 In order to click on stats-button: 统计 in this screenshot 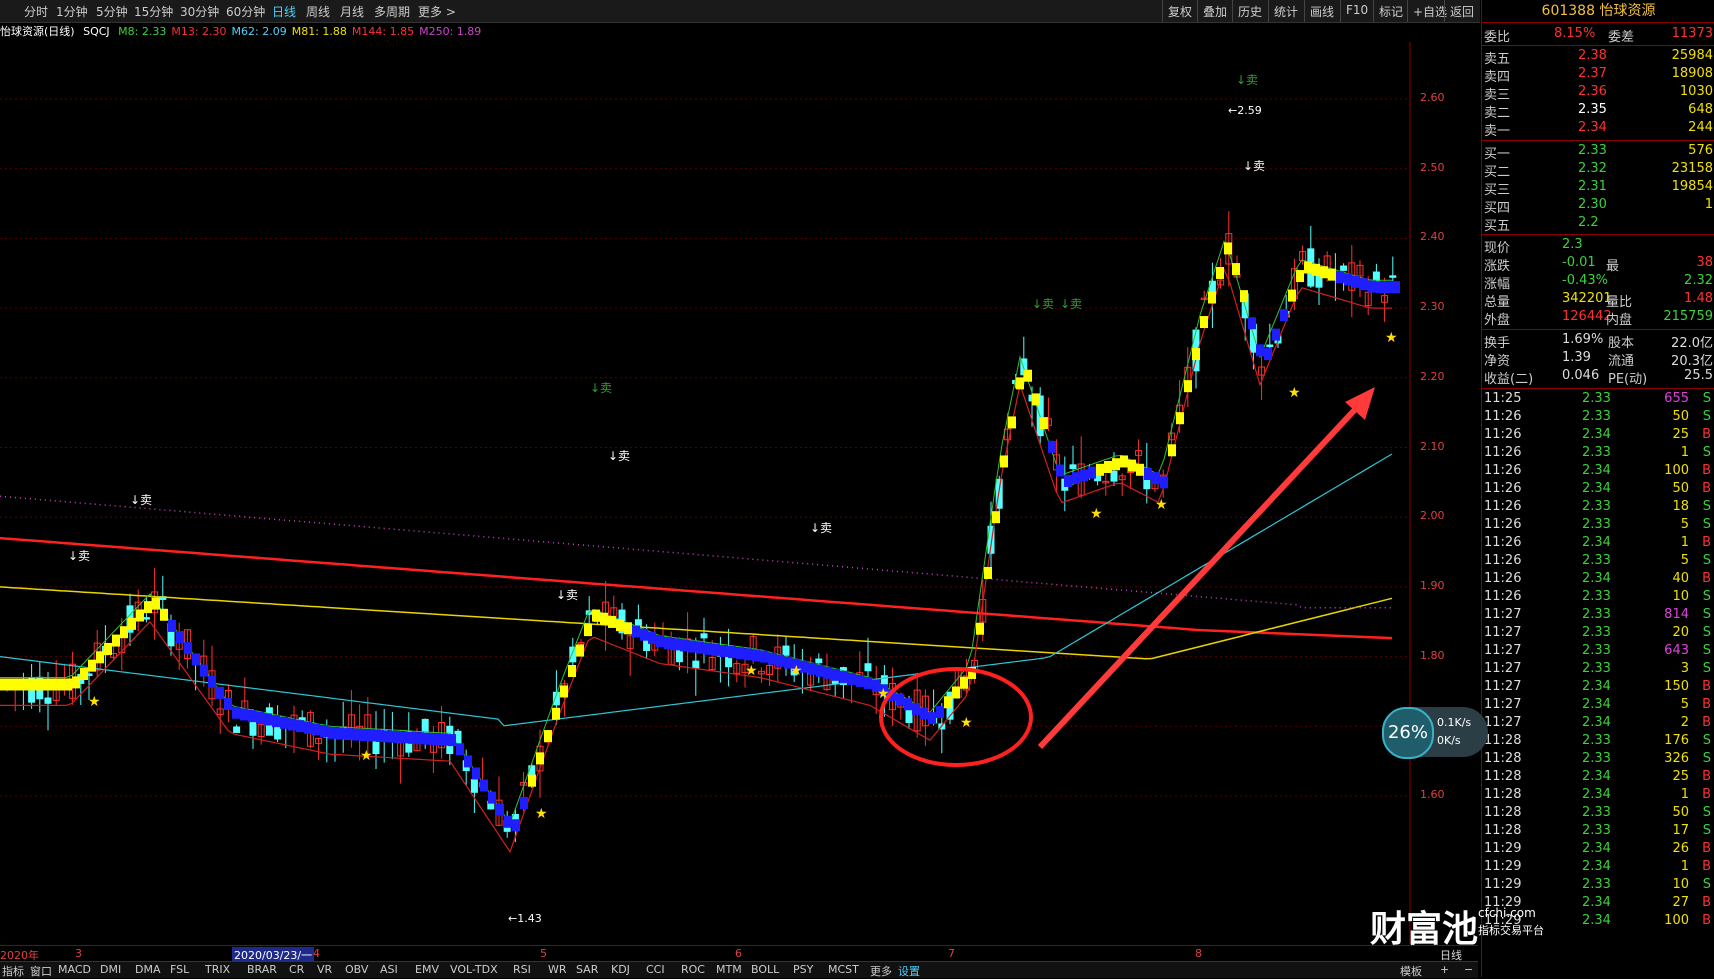, I will do `click(1285, 11)`.